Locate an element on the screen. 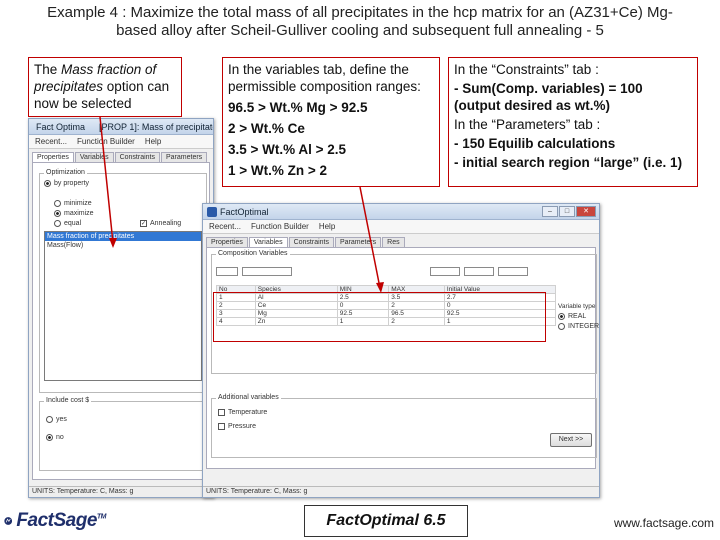 The image size is (720, 540). factsage-logo-icon is located at coordinates (8, 521).